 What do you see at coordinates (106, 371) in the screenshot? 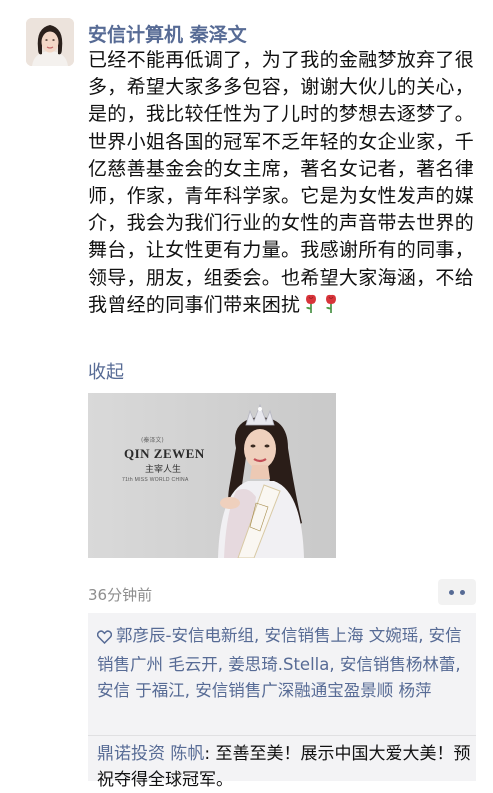
I see `collapse-link: 收起` at bounding box center [106, 371].